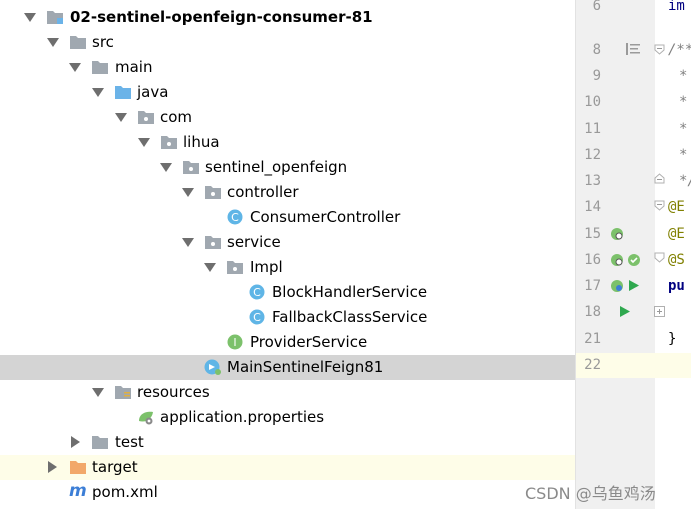  I want to click on line-number: 10, so click(592, 102).